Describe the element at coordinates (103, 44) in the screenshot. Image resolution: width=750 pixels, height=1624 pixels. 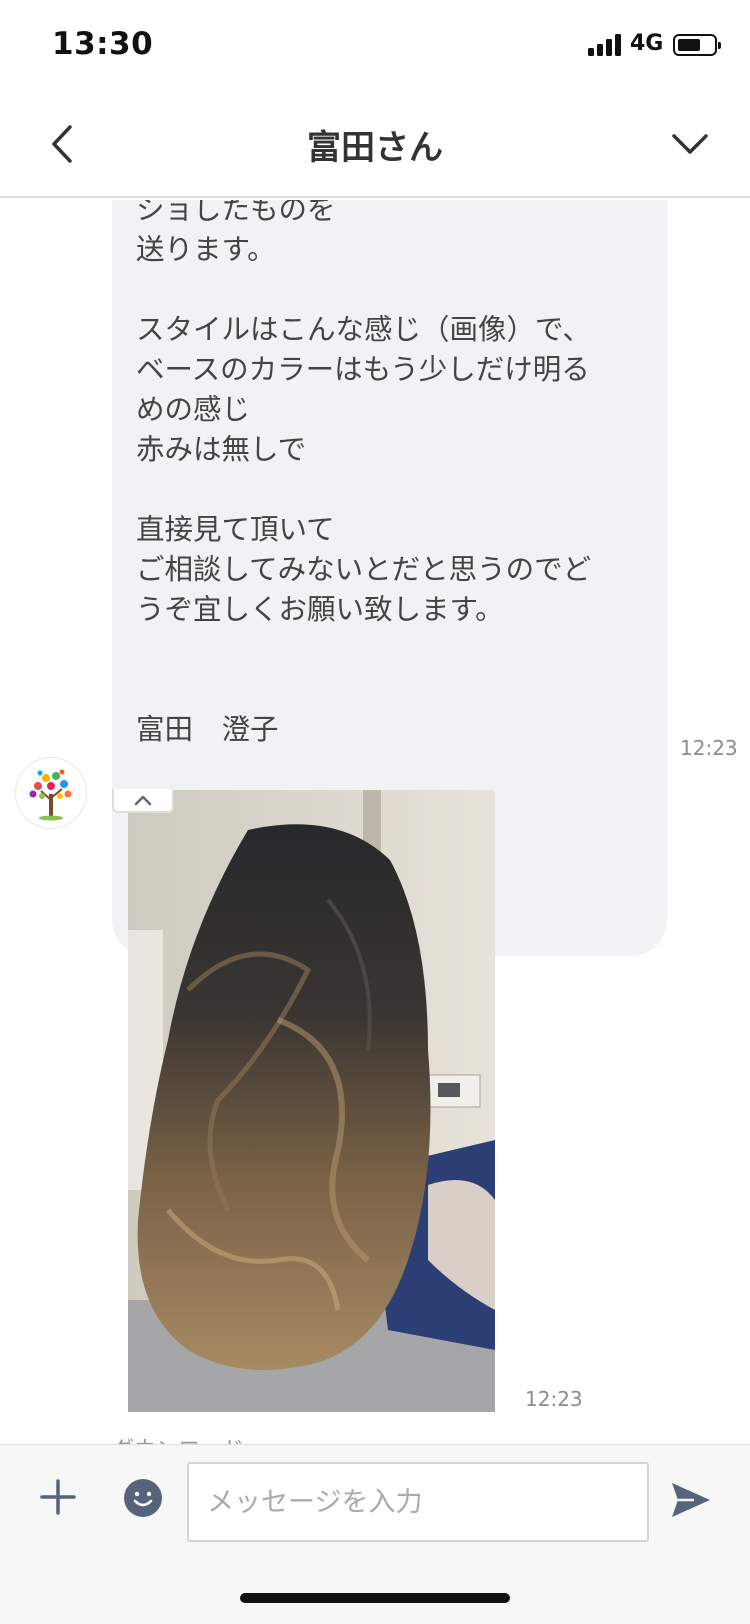
I see `status-time: 13:30` at that location.